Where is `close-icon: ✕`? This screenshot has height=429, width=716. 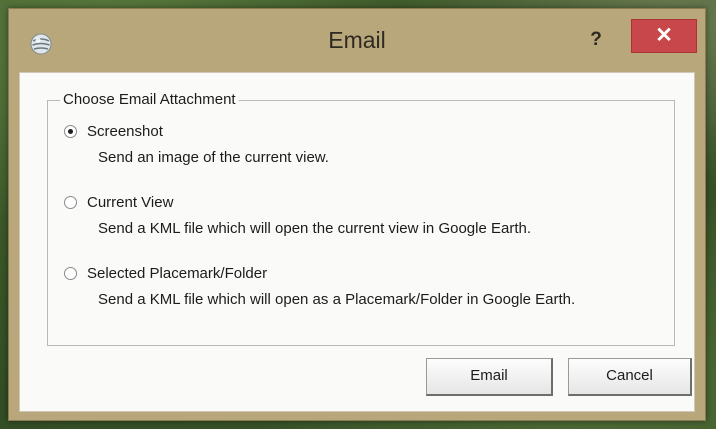 close-icon: ✕ is located at coordinates (664, 35).